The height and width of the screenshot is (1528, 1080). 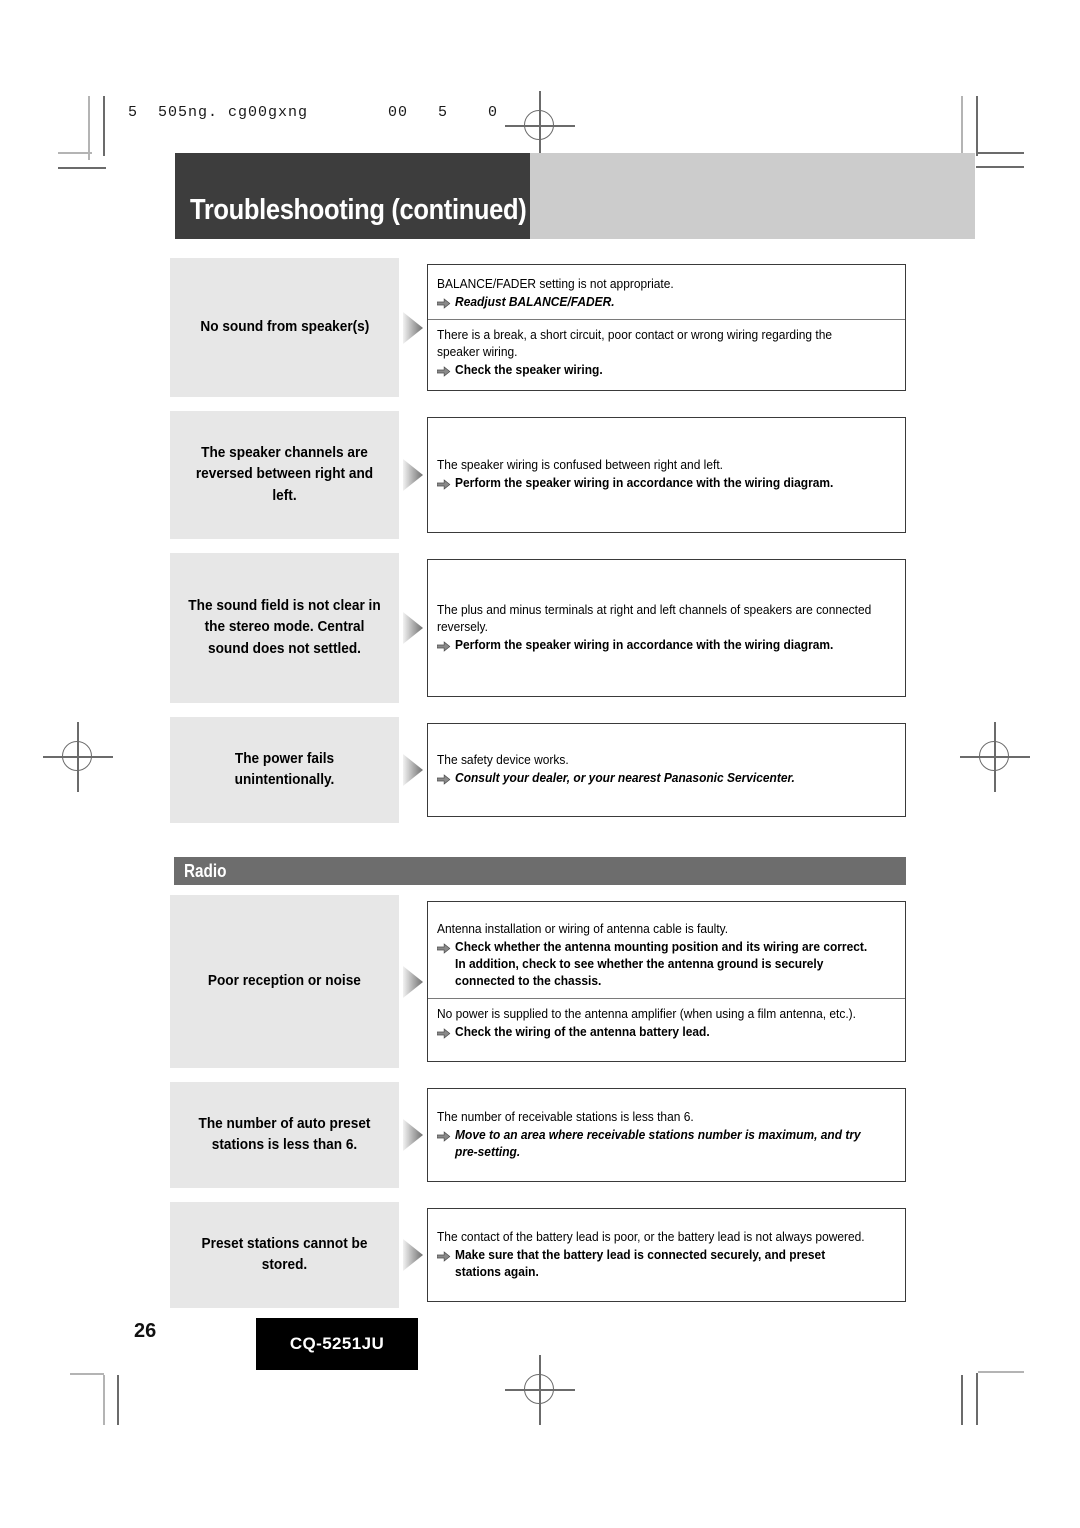 What do you see at coordinates (977, 126) in the screenshot?
I see `crop-mark-top-right-vertical` at bounding box center [977, 126].